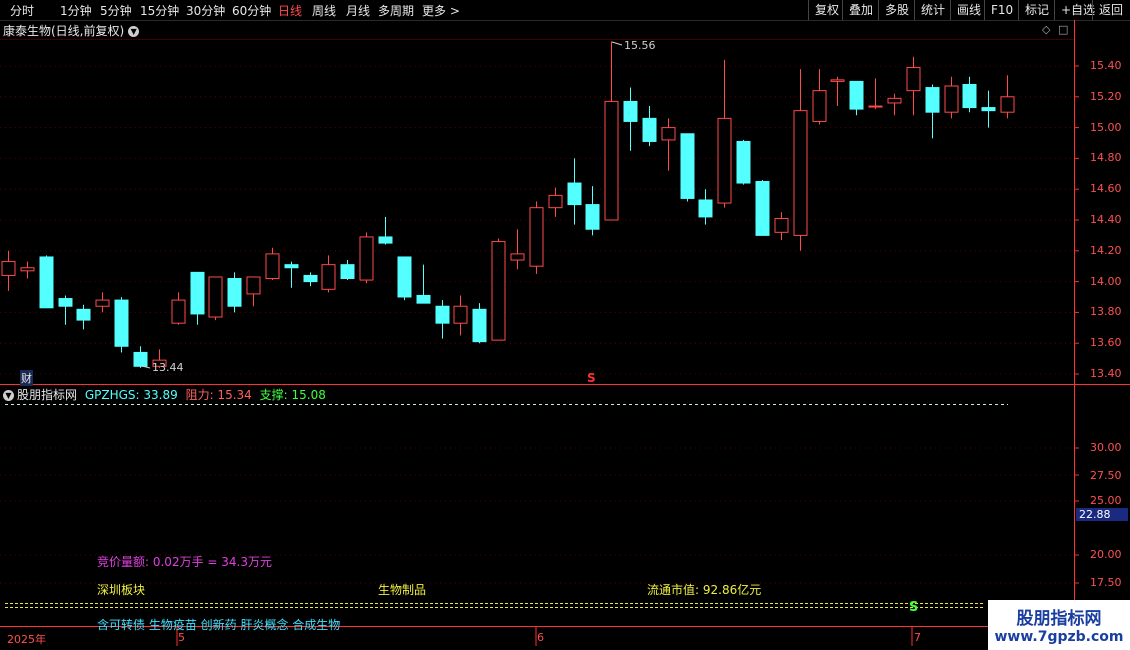 The width and height of the screenshot is (1130, 650). Describe the element at coordinates (131, 395) in the screenshot. I see `gpzhgs-value: GPZHGS: 33.89` at that location.